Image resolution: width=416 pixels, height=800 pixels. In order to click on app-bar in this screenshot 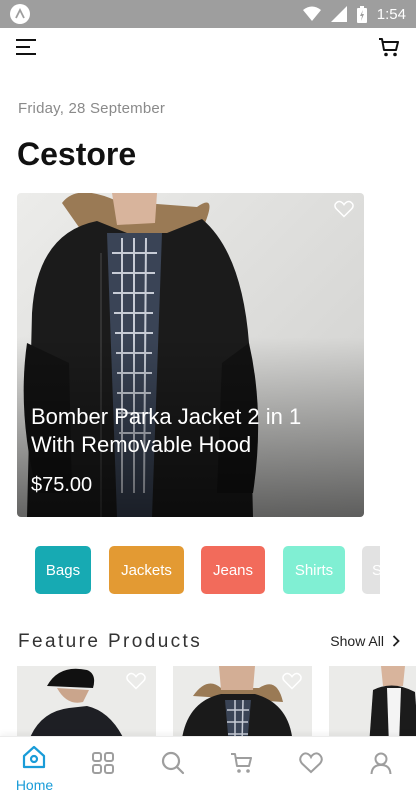, I will do `click(208, 48)`.